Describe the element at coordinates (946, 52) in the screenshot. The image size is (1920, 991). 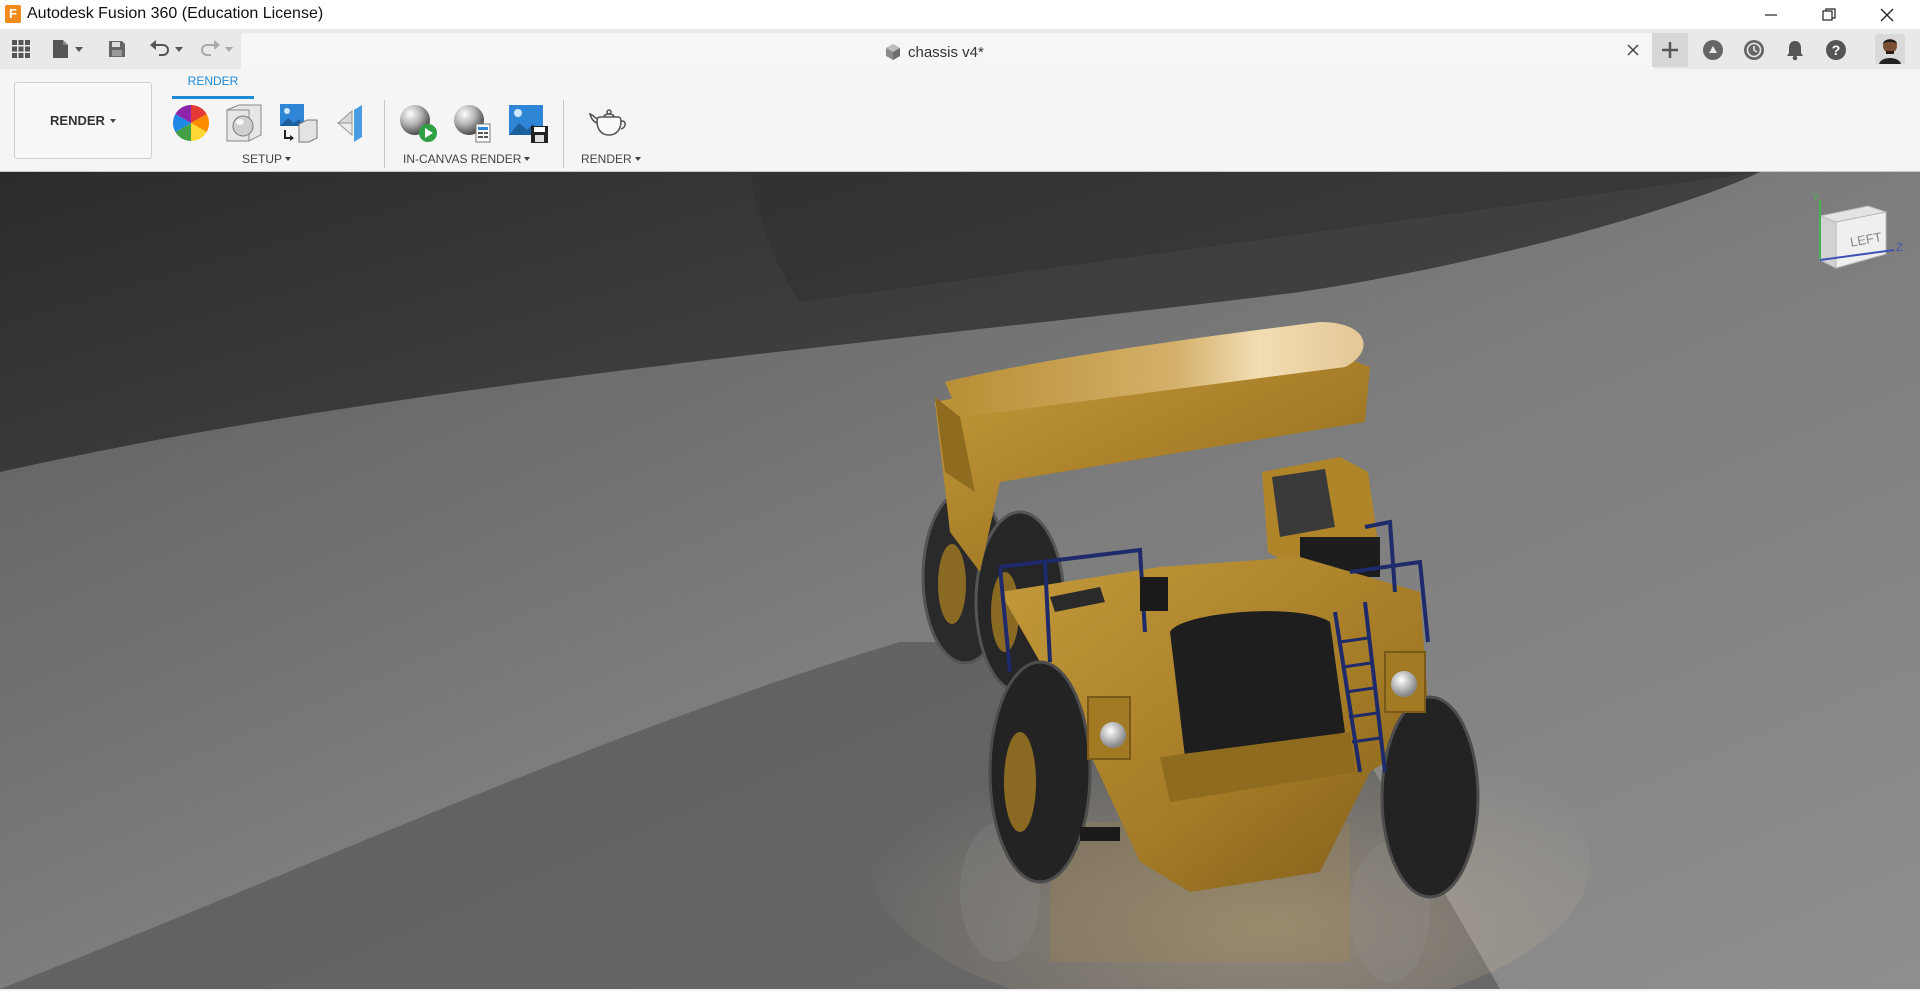
I see `document-title-text: chassis v4*` at that location.